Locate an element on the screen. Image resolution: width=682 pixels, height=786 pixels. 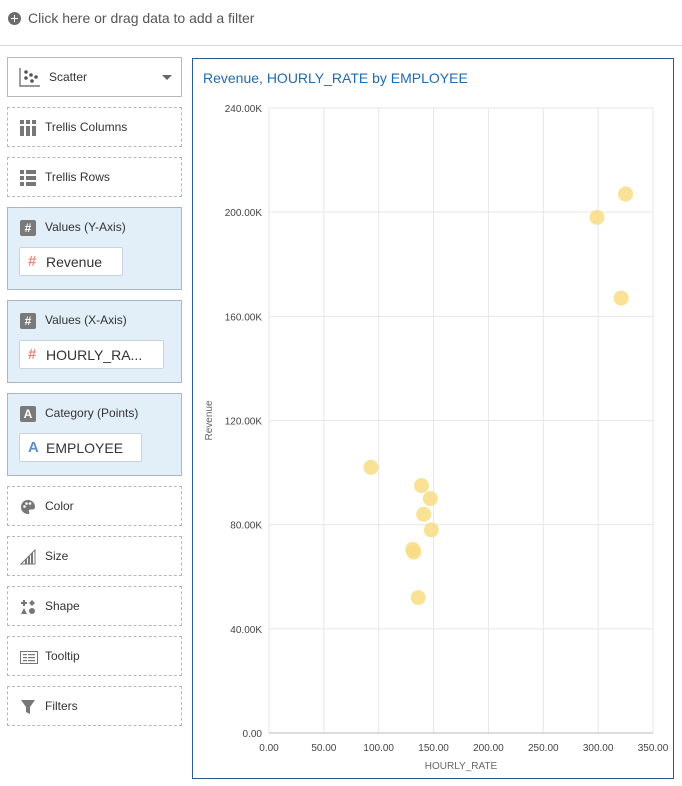
filters-label: Filters is located at coordinates (61, 706).